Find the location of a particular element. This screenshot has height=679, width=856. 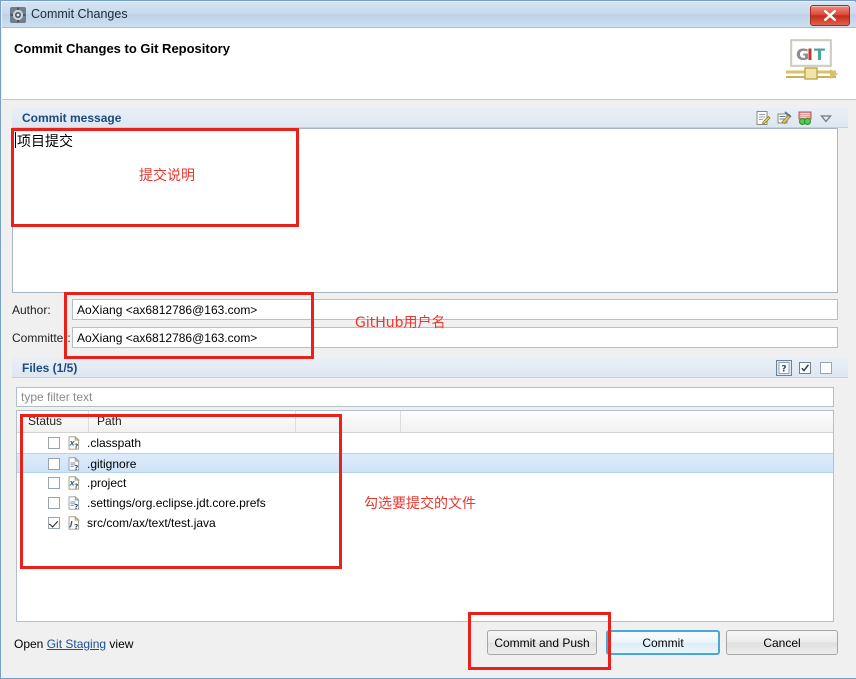

row-path-label: .project is located at coordinates (107, 483).